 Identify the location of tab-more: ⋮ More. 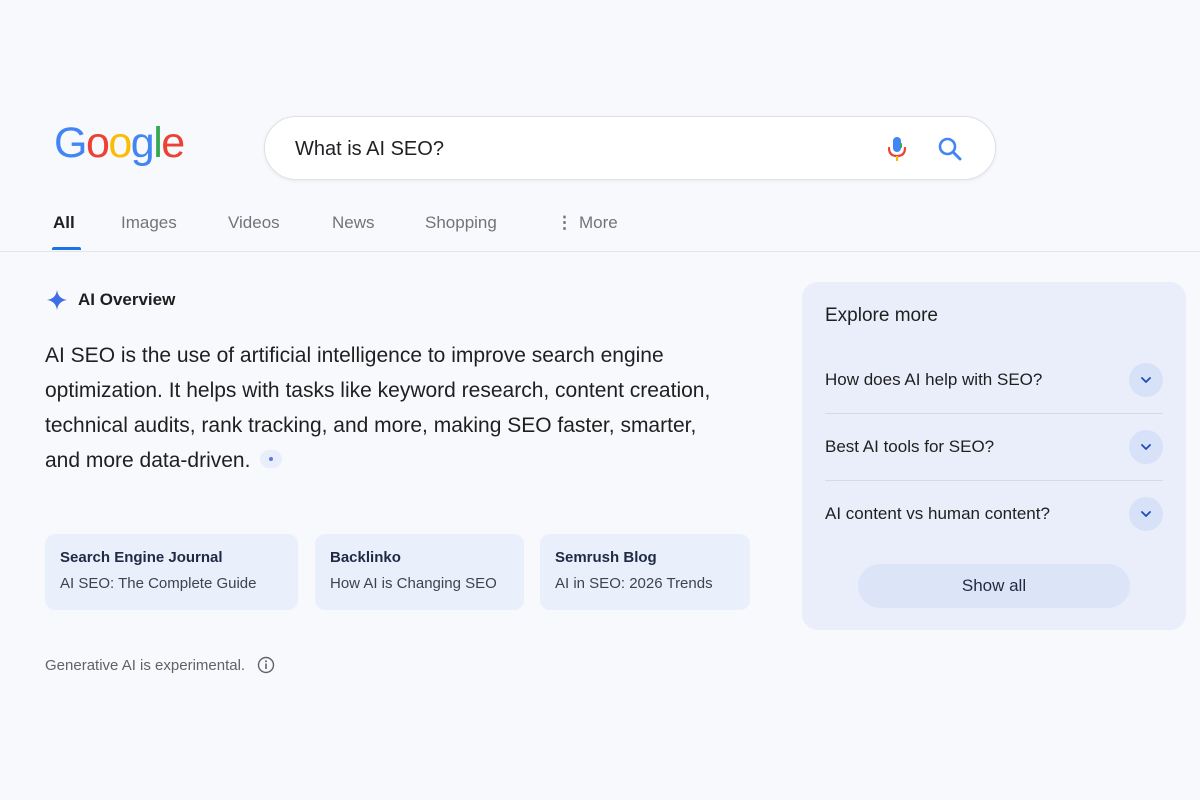
(587, 223).